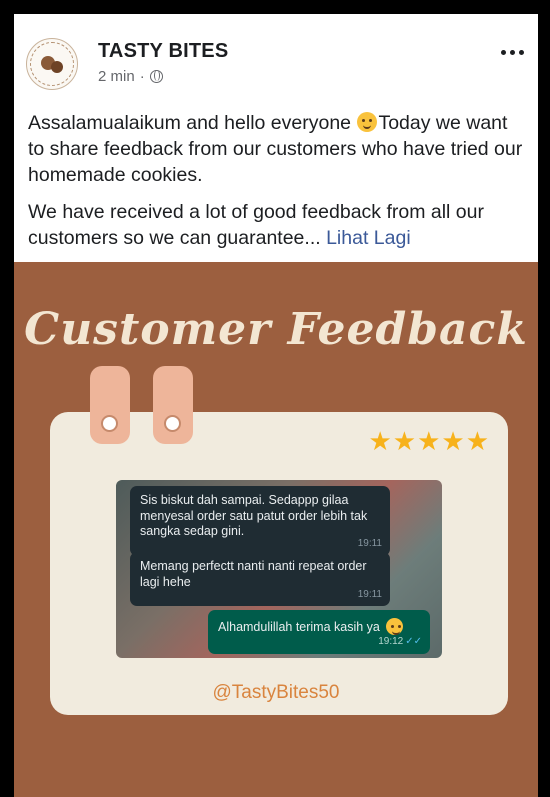 The height and width of the screenshot is (797, 550). Describe the element at coordinates (57, 67) in the screenshot. I see `cookie-shape` at that location.